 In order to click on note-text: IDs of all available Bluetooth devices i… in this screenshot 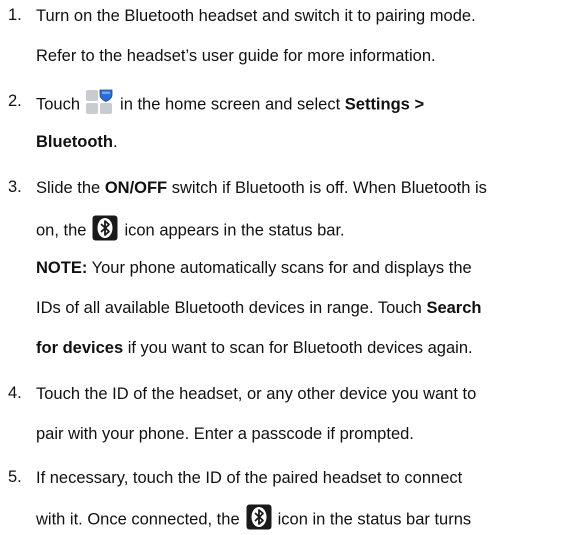, I will do `click(259, 308)`.